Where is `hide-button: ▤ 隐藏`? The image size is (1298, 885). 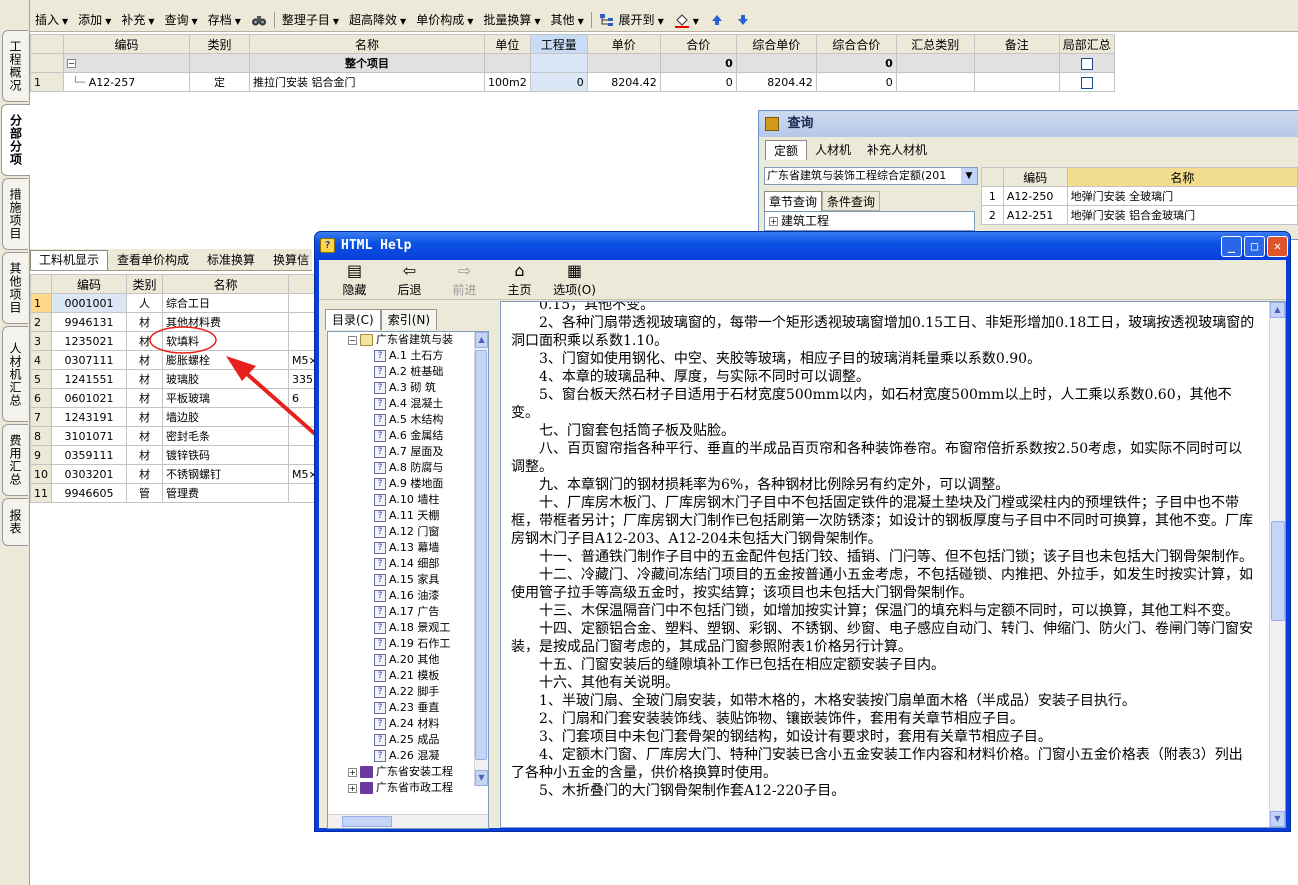 hide-button: ▤ 隐藏 is located at coordinates (354, 280).